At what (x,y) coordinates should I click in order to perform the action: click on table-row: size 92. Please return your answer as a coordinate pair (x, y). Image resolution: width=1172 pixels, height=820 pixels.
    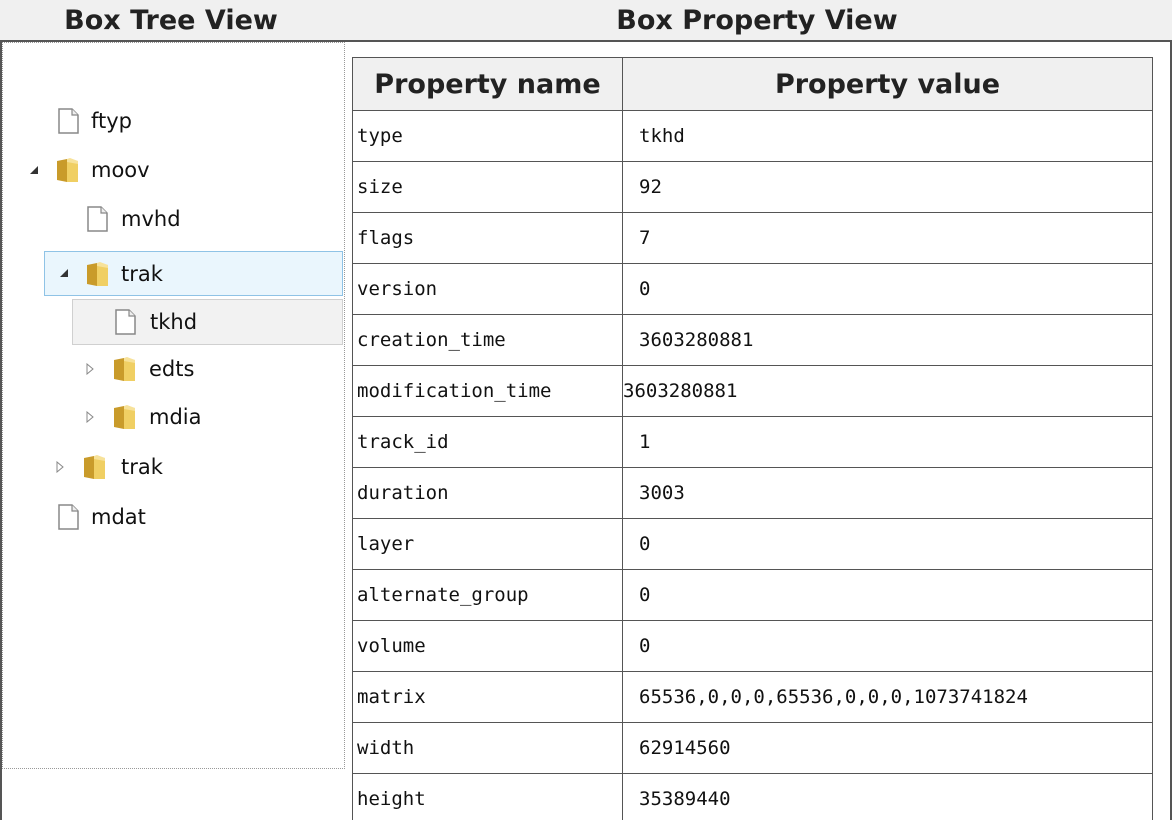
    Looking at the image, I should click on (752, 187).